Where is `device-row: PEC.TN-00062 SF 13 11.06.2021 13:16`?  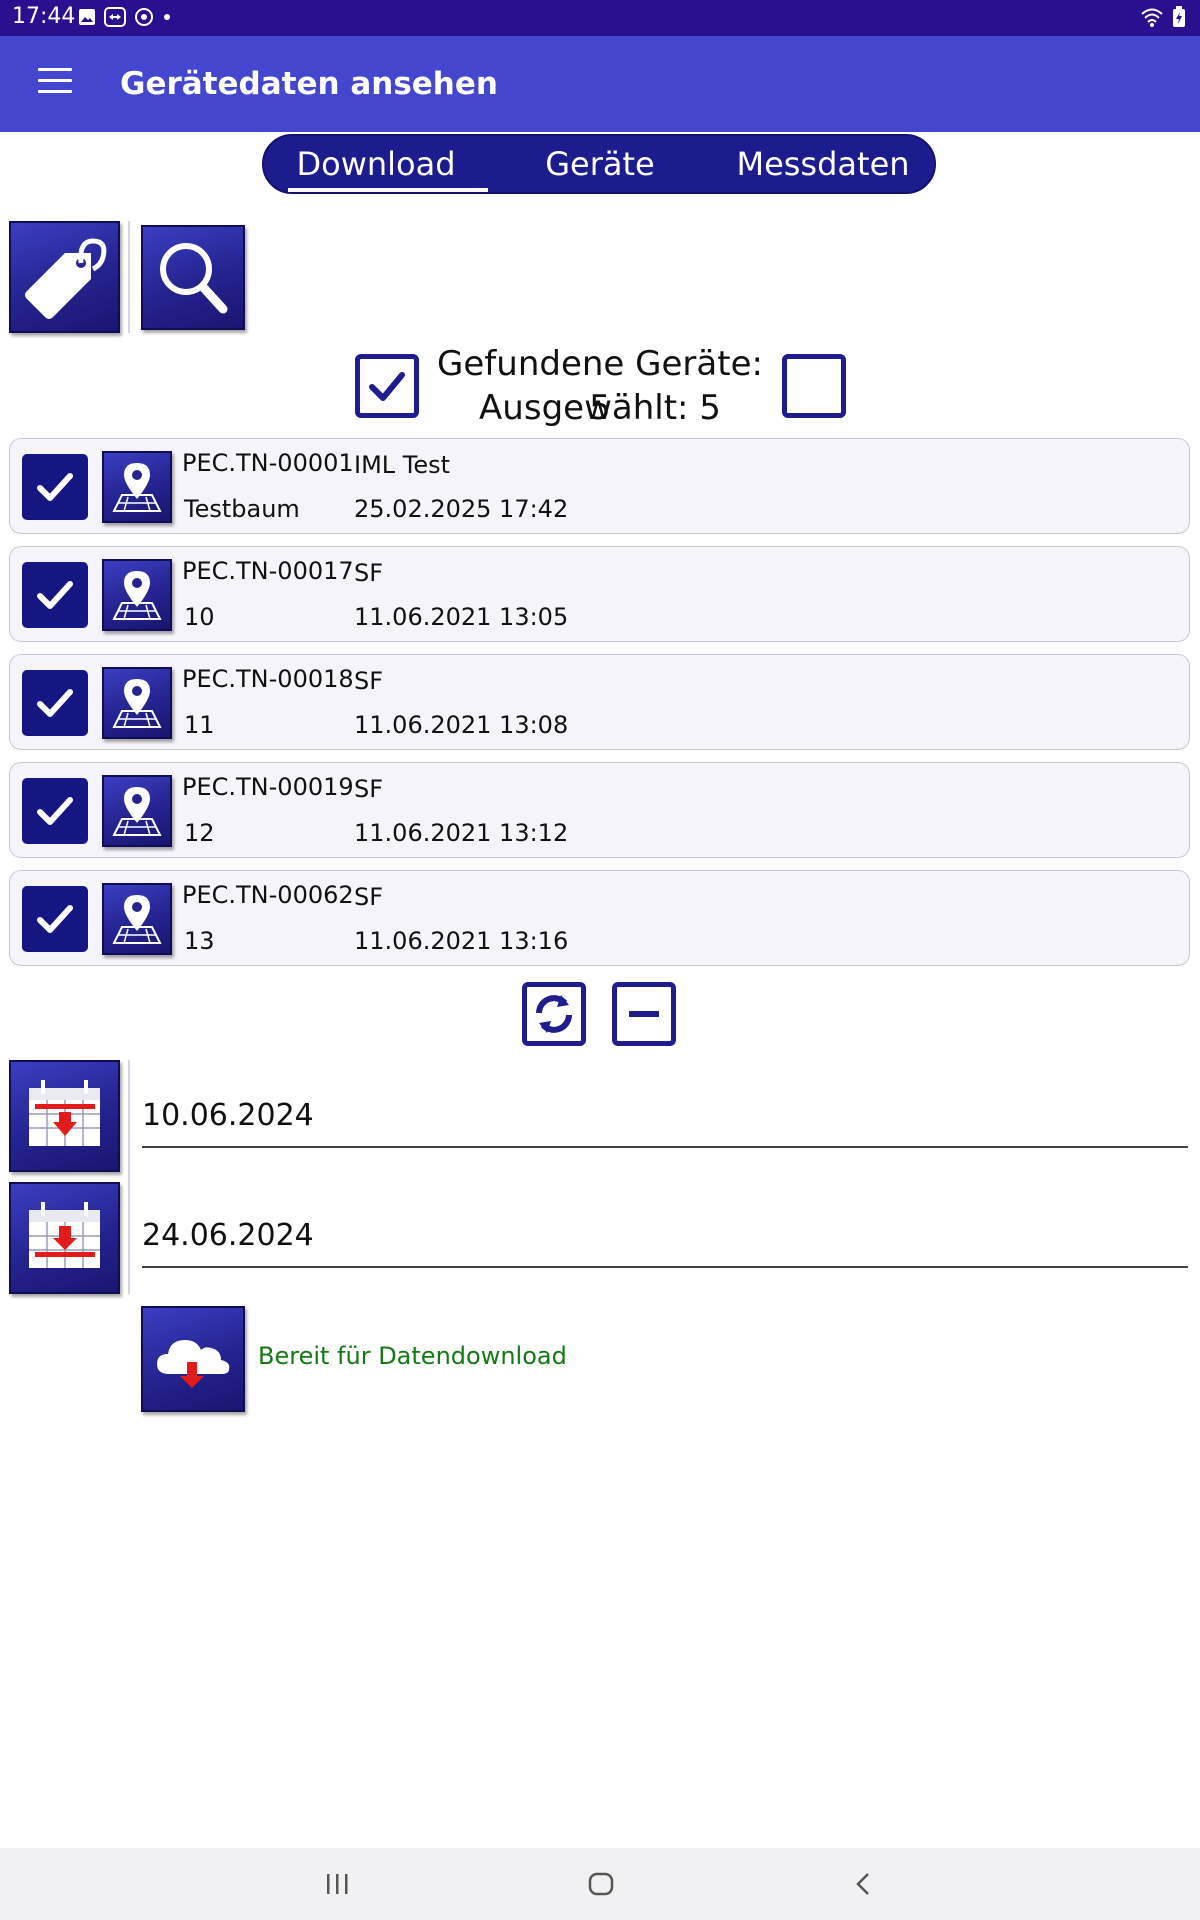 device-row: PEC.TN-00062 SF 13 11.06.2021 13:16 is located at coordinates (599, 918).